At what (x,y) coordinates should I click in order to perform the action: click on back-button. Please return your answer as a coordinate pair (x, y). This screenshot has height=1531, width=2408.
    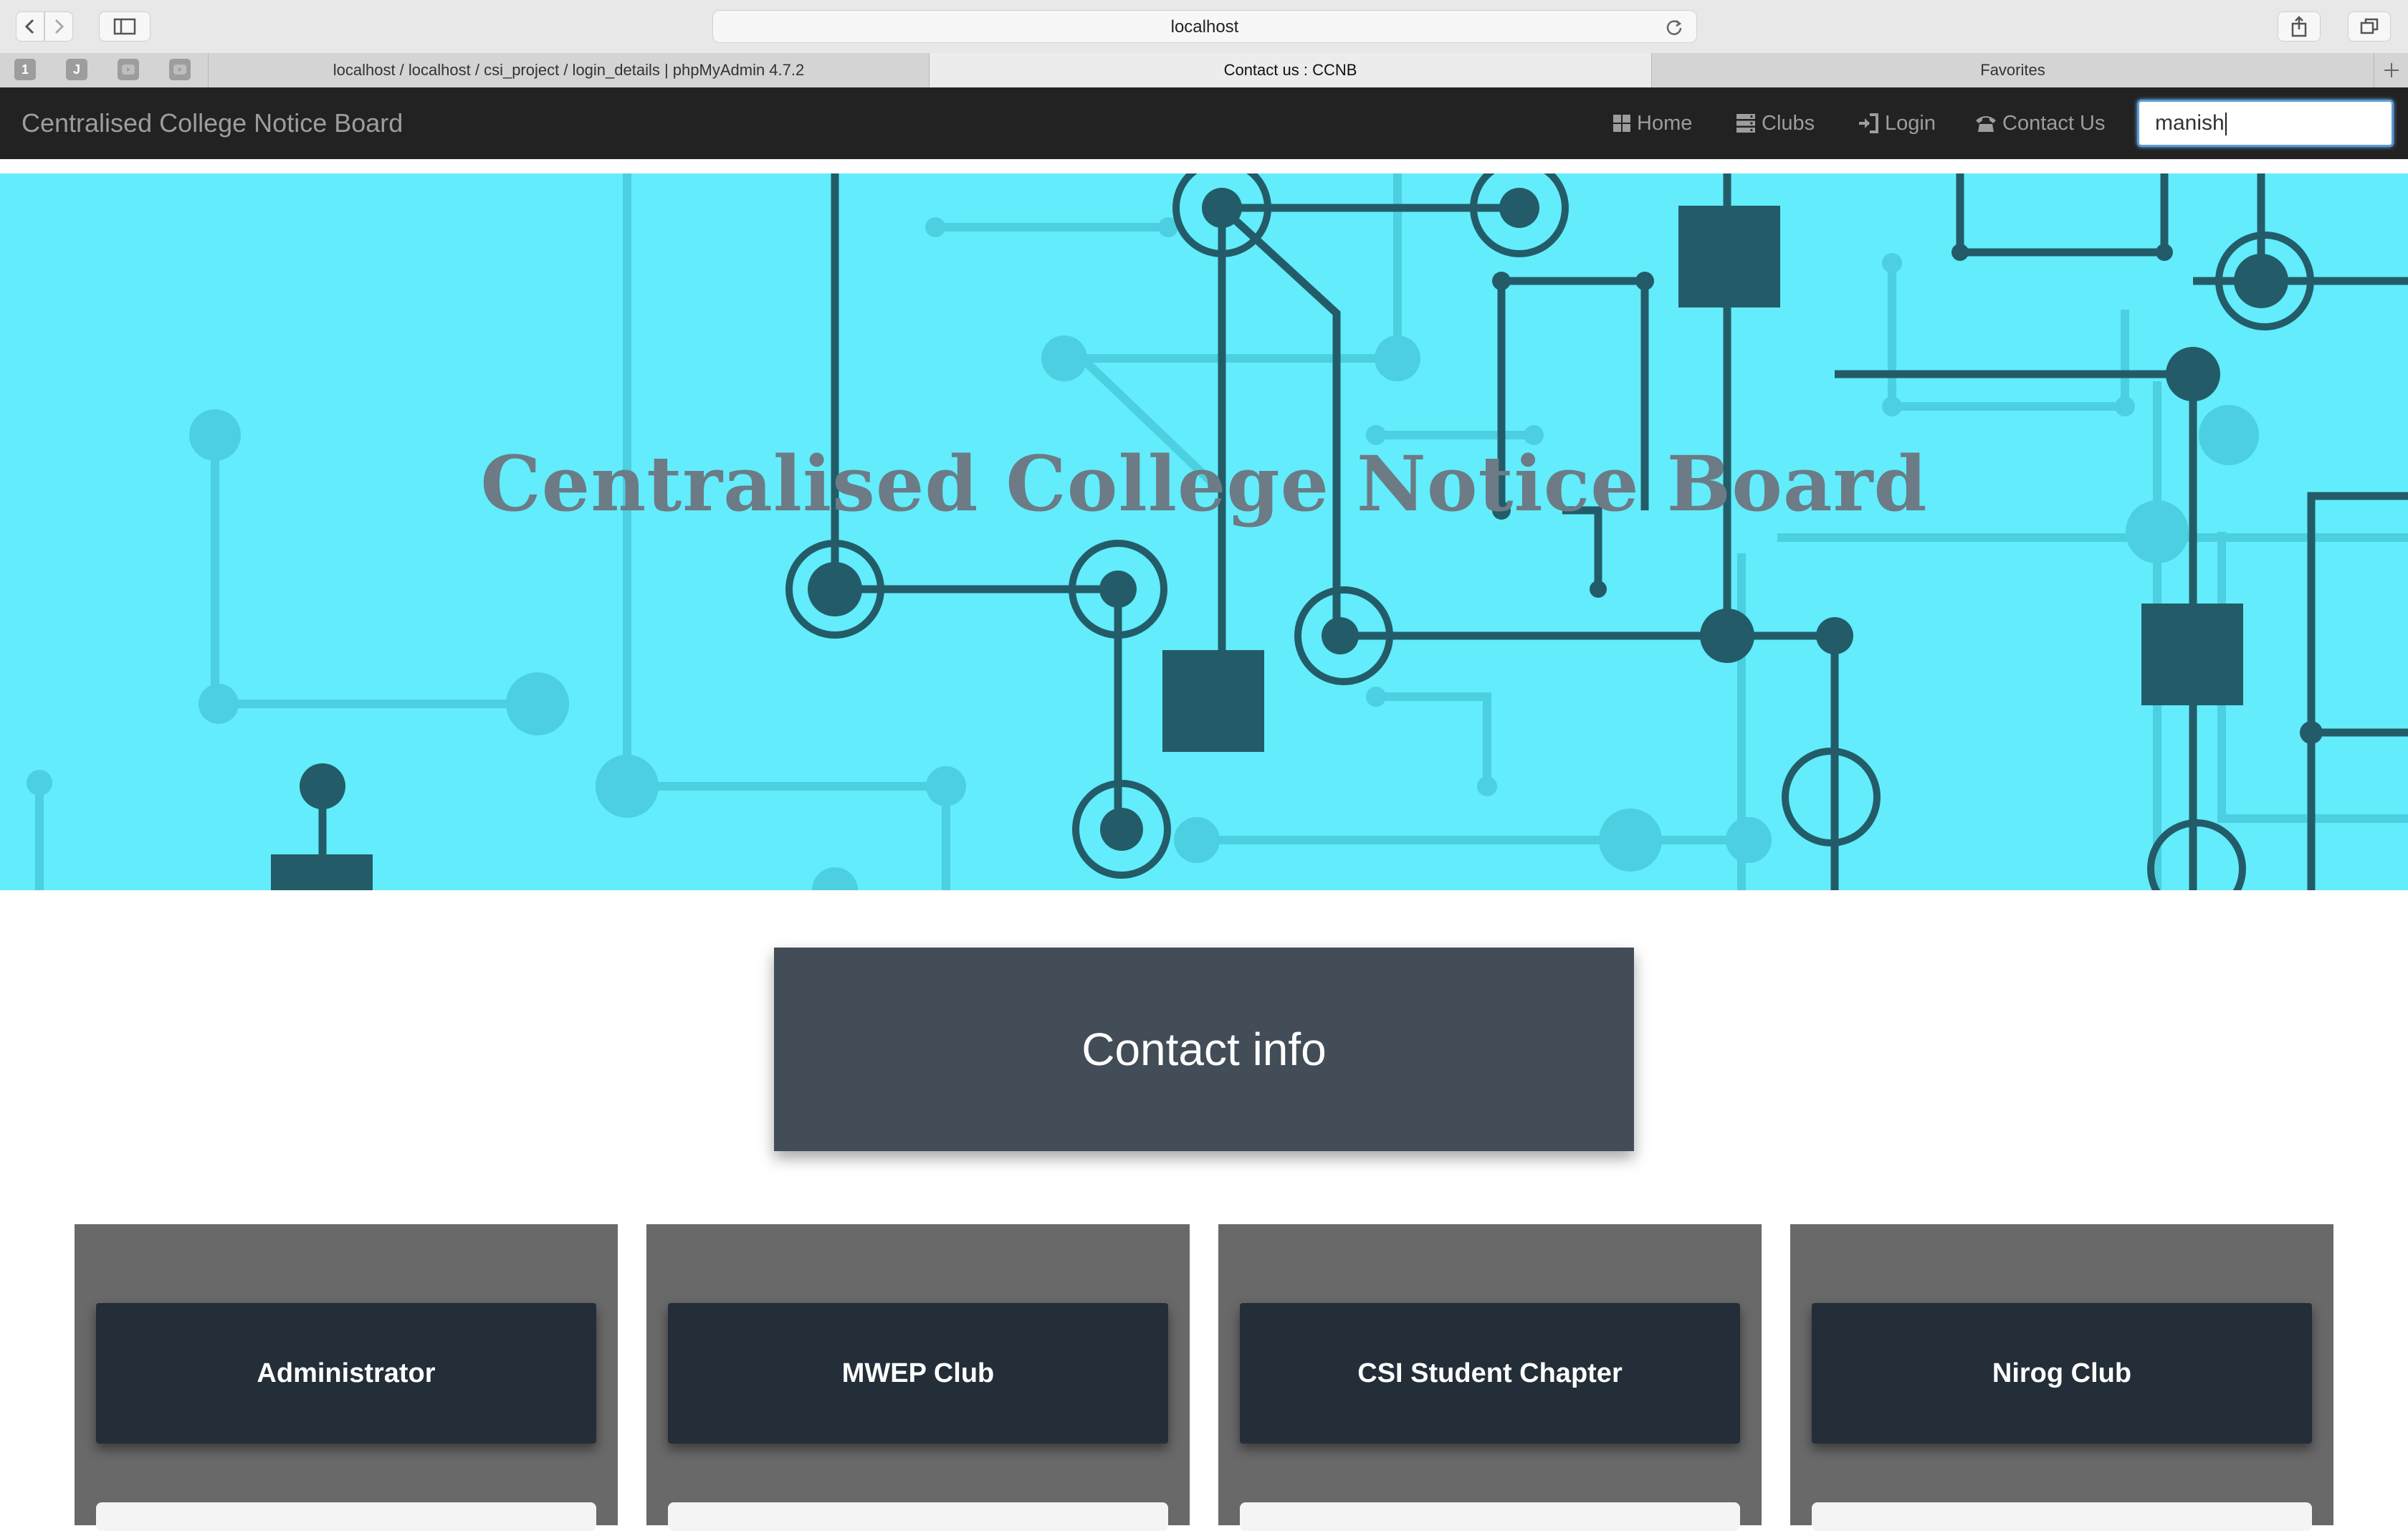
    Looking at the image, I should click on (30, 26).